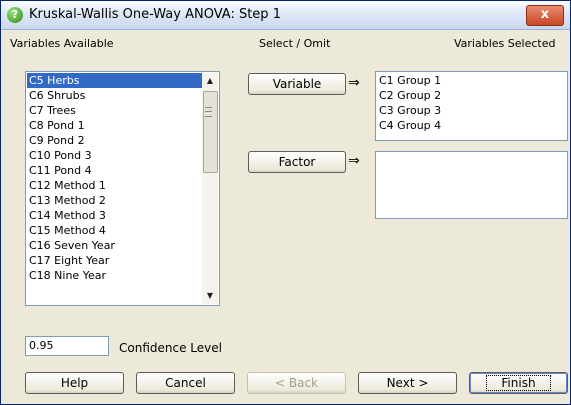  Describe the element at coordinates (114, 260) in the screenshot. I see `list-item: C17 Eight Year` at that location.